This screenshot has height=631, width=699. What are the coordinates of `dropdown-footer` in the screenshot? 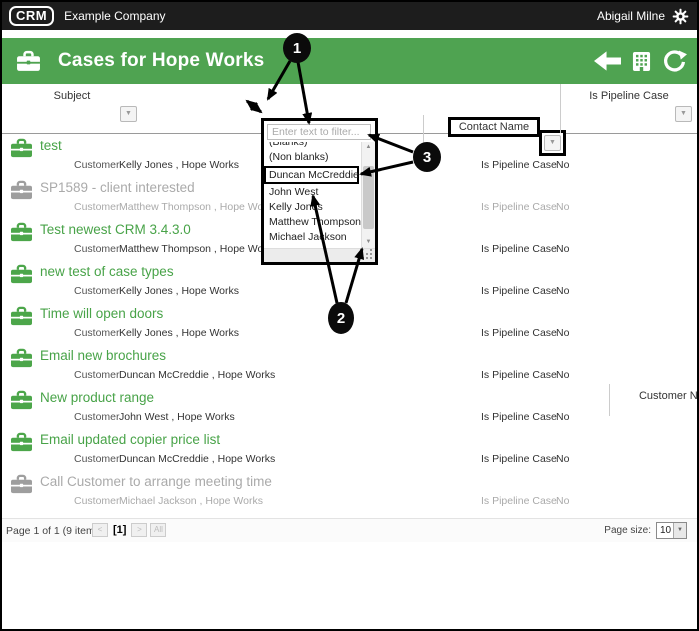 It's located at (319, 255).